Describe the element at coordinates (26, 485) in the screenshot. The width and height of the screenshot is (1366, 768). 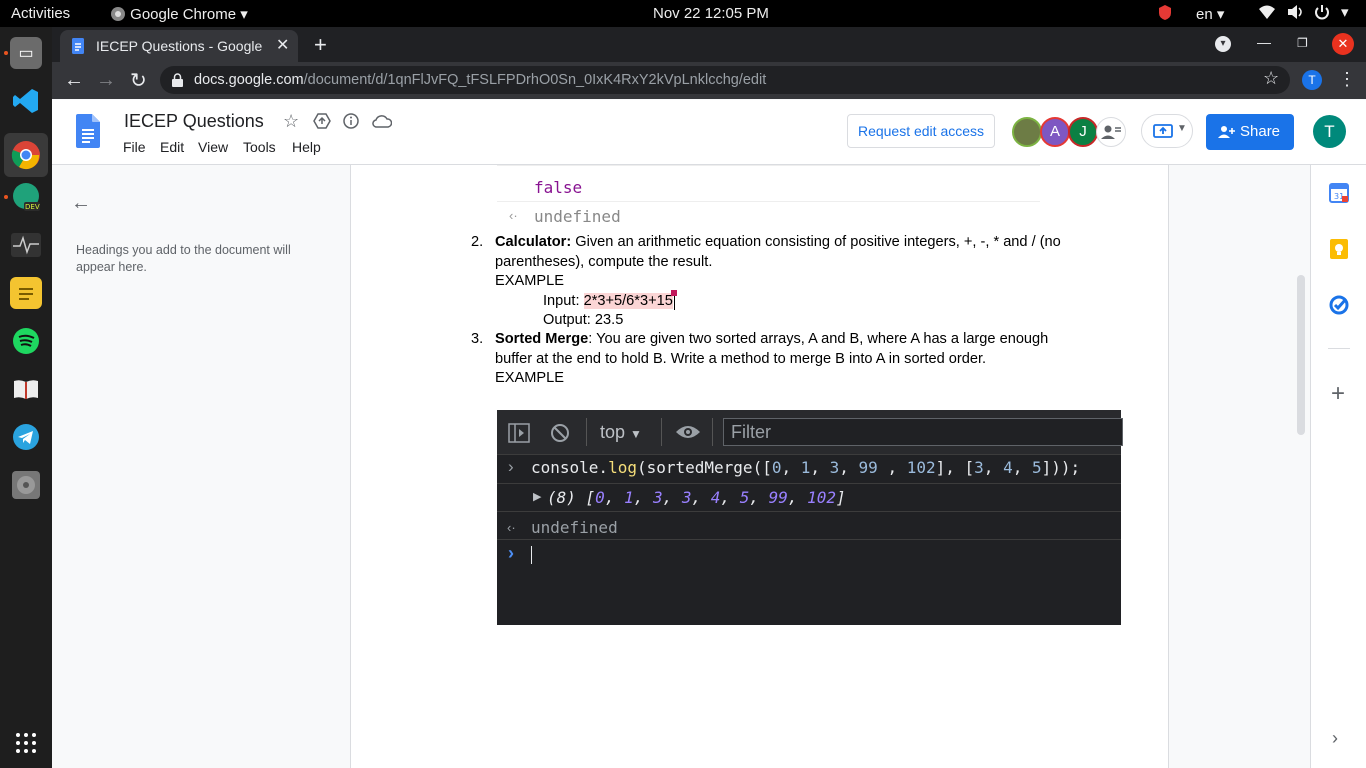
I see `disc-icon` at that location.